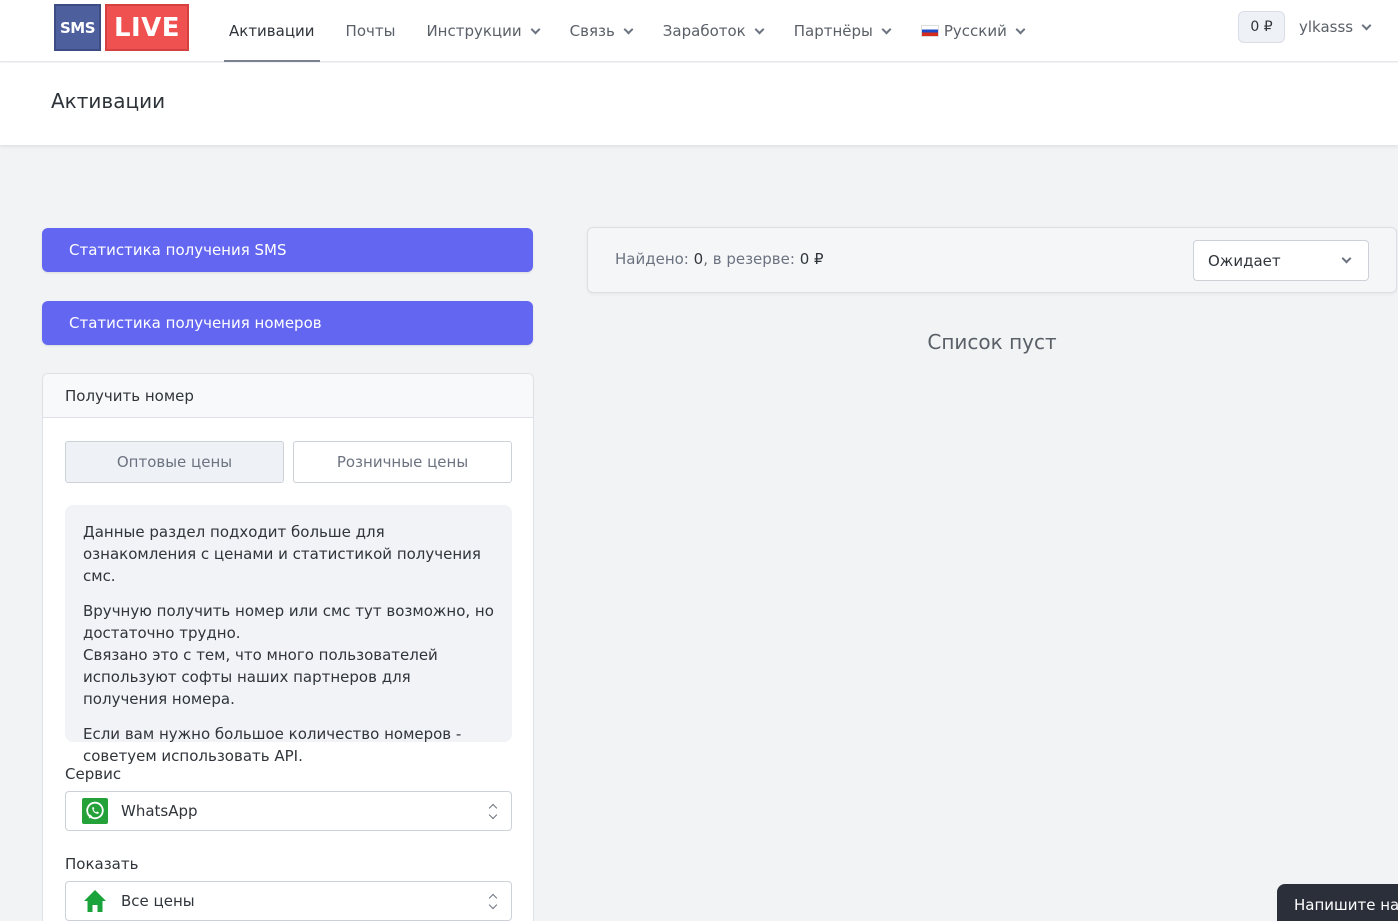 Image resolution: width=1398 pixels, height=921 pixels. Describe the element at coordinates (975, 31) in the screenshot. I see `language-label: Русский` at that location.